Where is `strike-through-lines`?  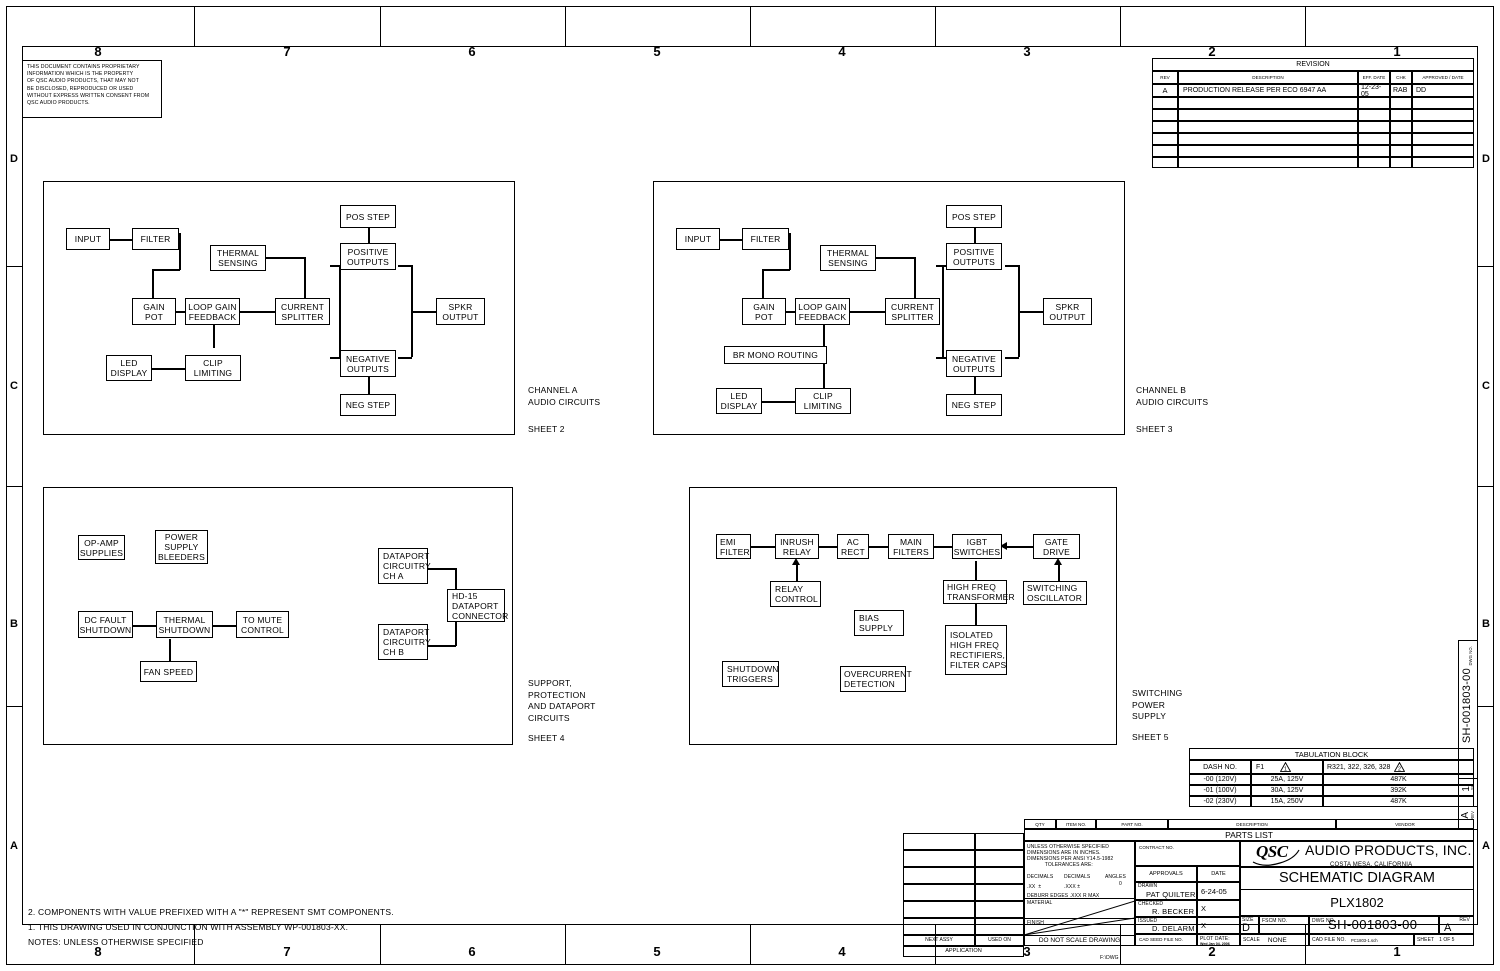 strike-through-lines is located at coordinates (1079, 917).